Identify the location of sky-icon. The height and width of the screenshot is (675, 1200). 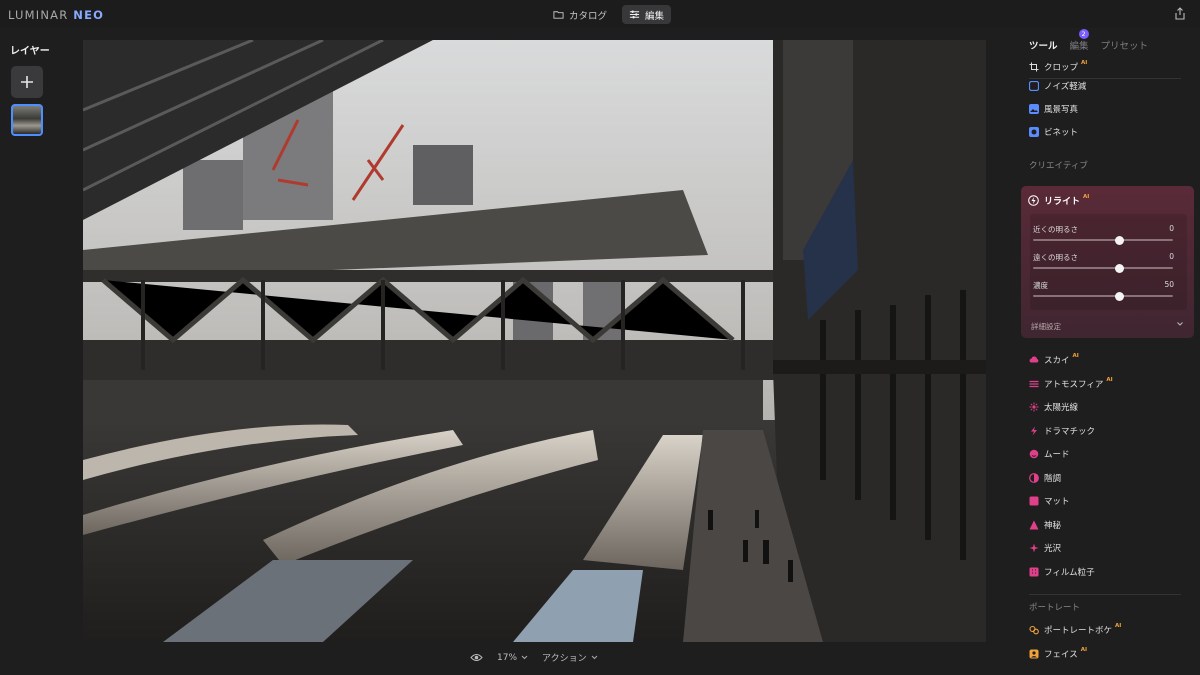
(1034, 360).